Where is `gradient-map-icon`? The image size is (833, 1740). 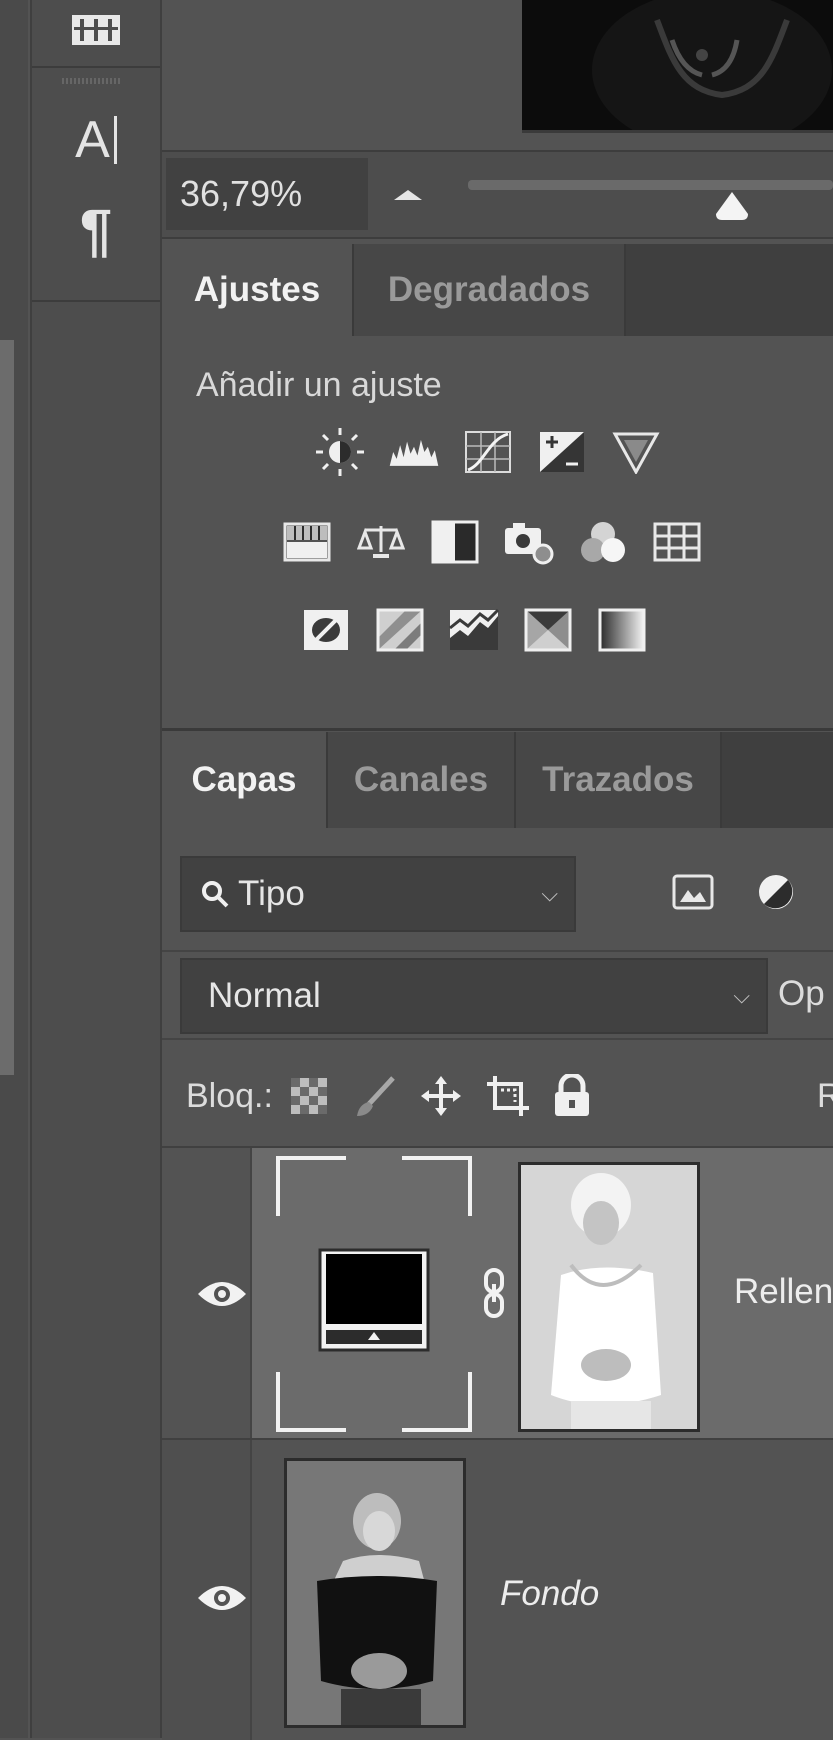 gradient-map-icon is located at coordinates (622, 630).